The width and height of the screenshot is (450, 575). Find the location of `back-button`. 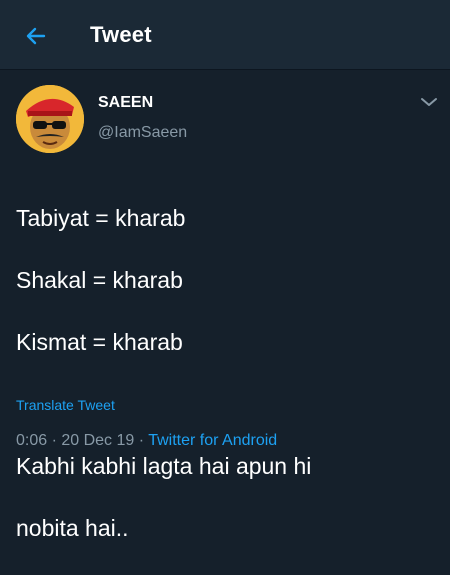

back-button is located at coordinates (36, 36).